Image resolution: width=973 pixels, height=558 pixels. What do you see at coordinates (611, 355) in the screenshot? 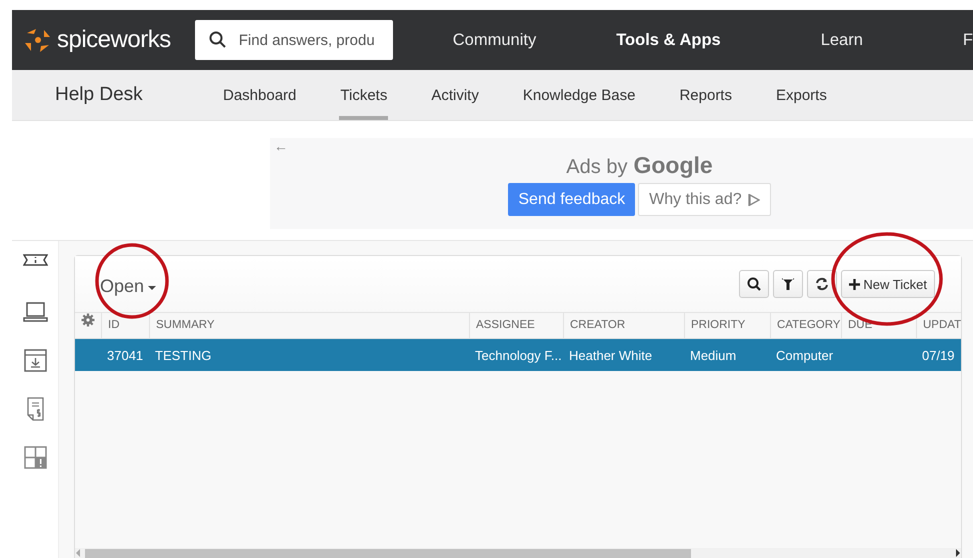
I see `table-cell-text: Heather White` at bounding box center [611, 355].